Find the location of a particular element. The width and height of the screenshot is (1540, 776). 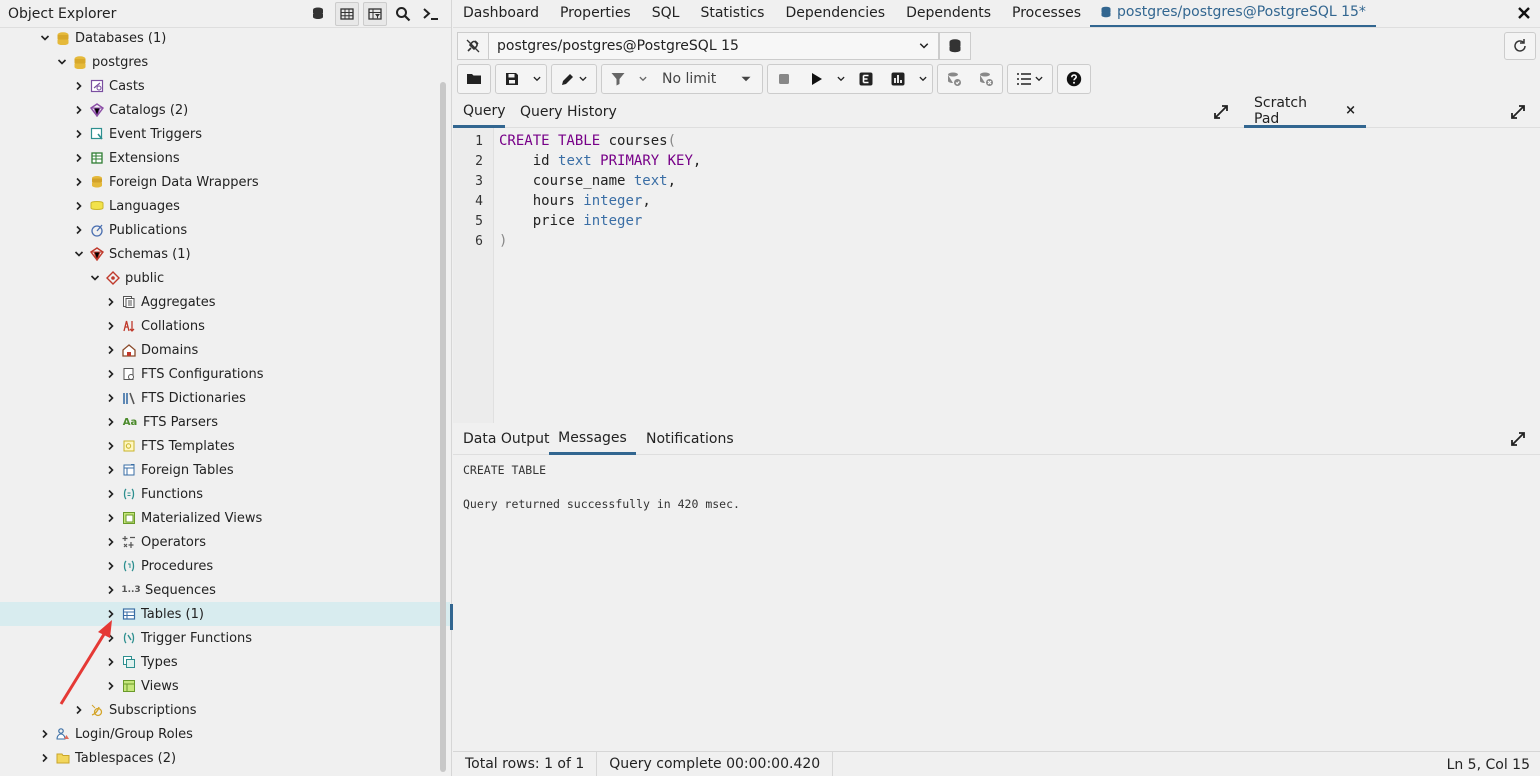

tab-sql: SQL is located at coordinates (664, 13).